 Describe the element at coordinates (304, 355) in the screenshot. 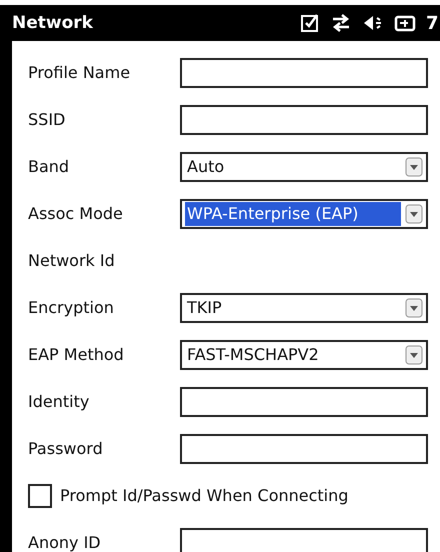

I see `dropdown: FAST-MSCHAPV2` at that location.